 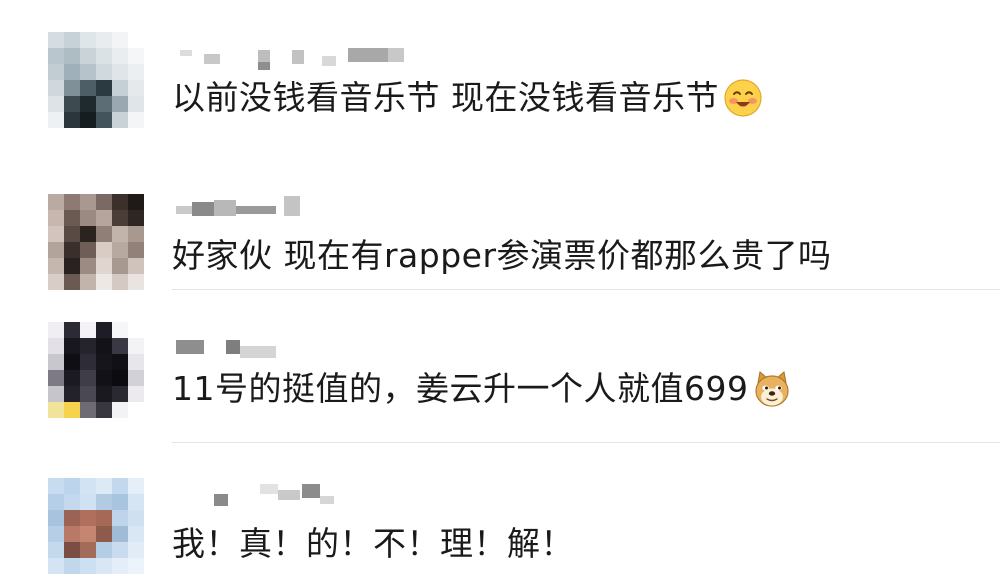 I want to click on comment-text: 好家伙 现在有rapper参演票价都那么贵了吗, so click(x=502, y=256).